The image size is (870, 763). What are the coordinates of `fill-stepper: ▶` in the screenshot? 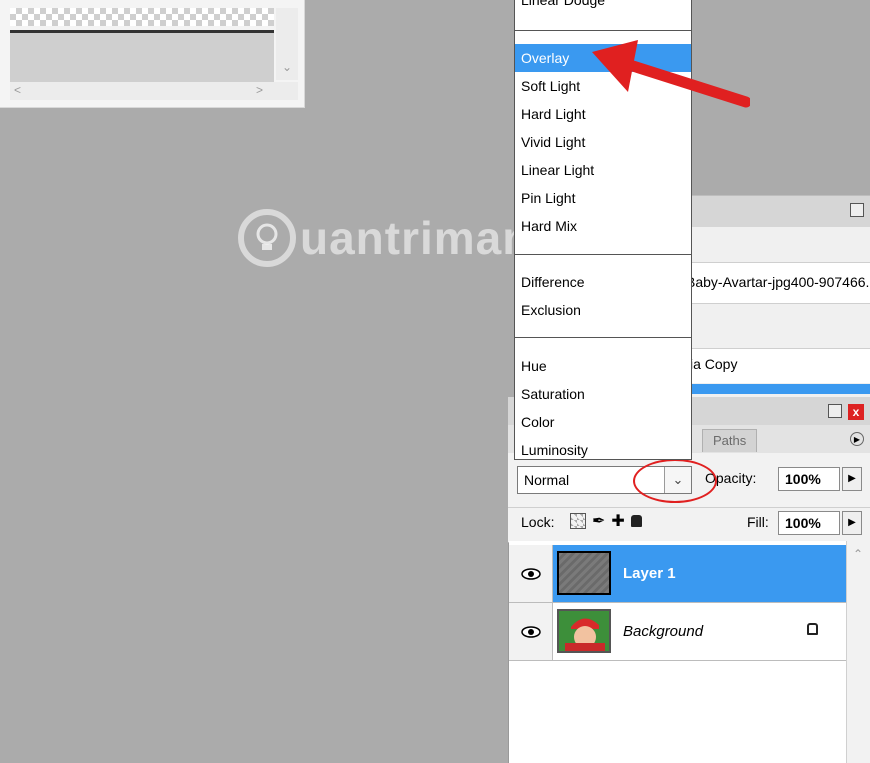 It's located at (852, 523).